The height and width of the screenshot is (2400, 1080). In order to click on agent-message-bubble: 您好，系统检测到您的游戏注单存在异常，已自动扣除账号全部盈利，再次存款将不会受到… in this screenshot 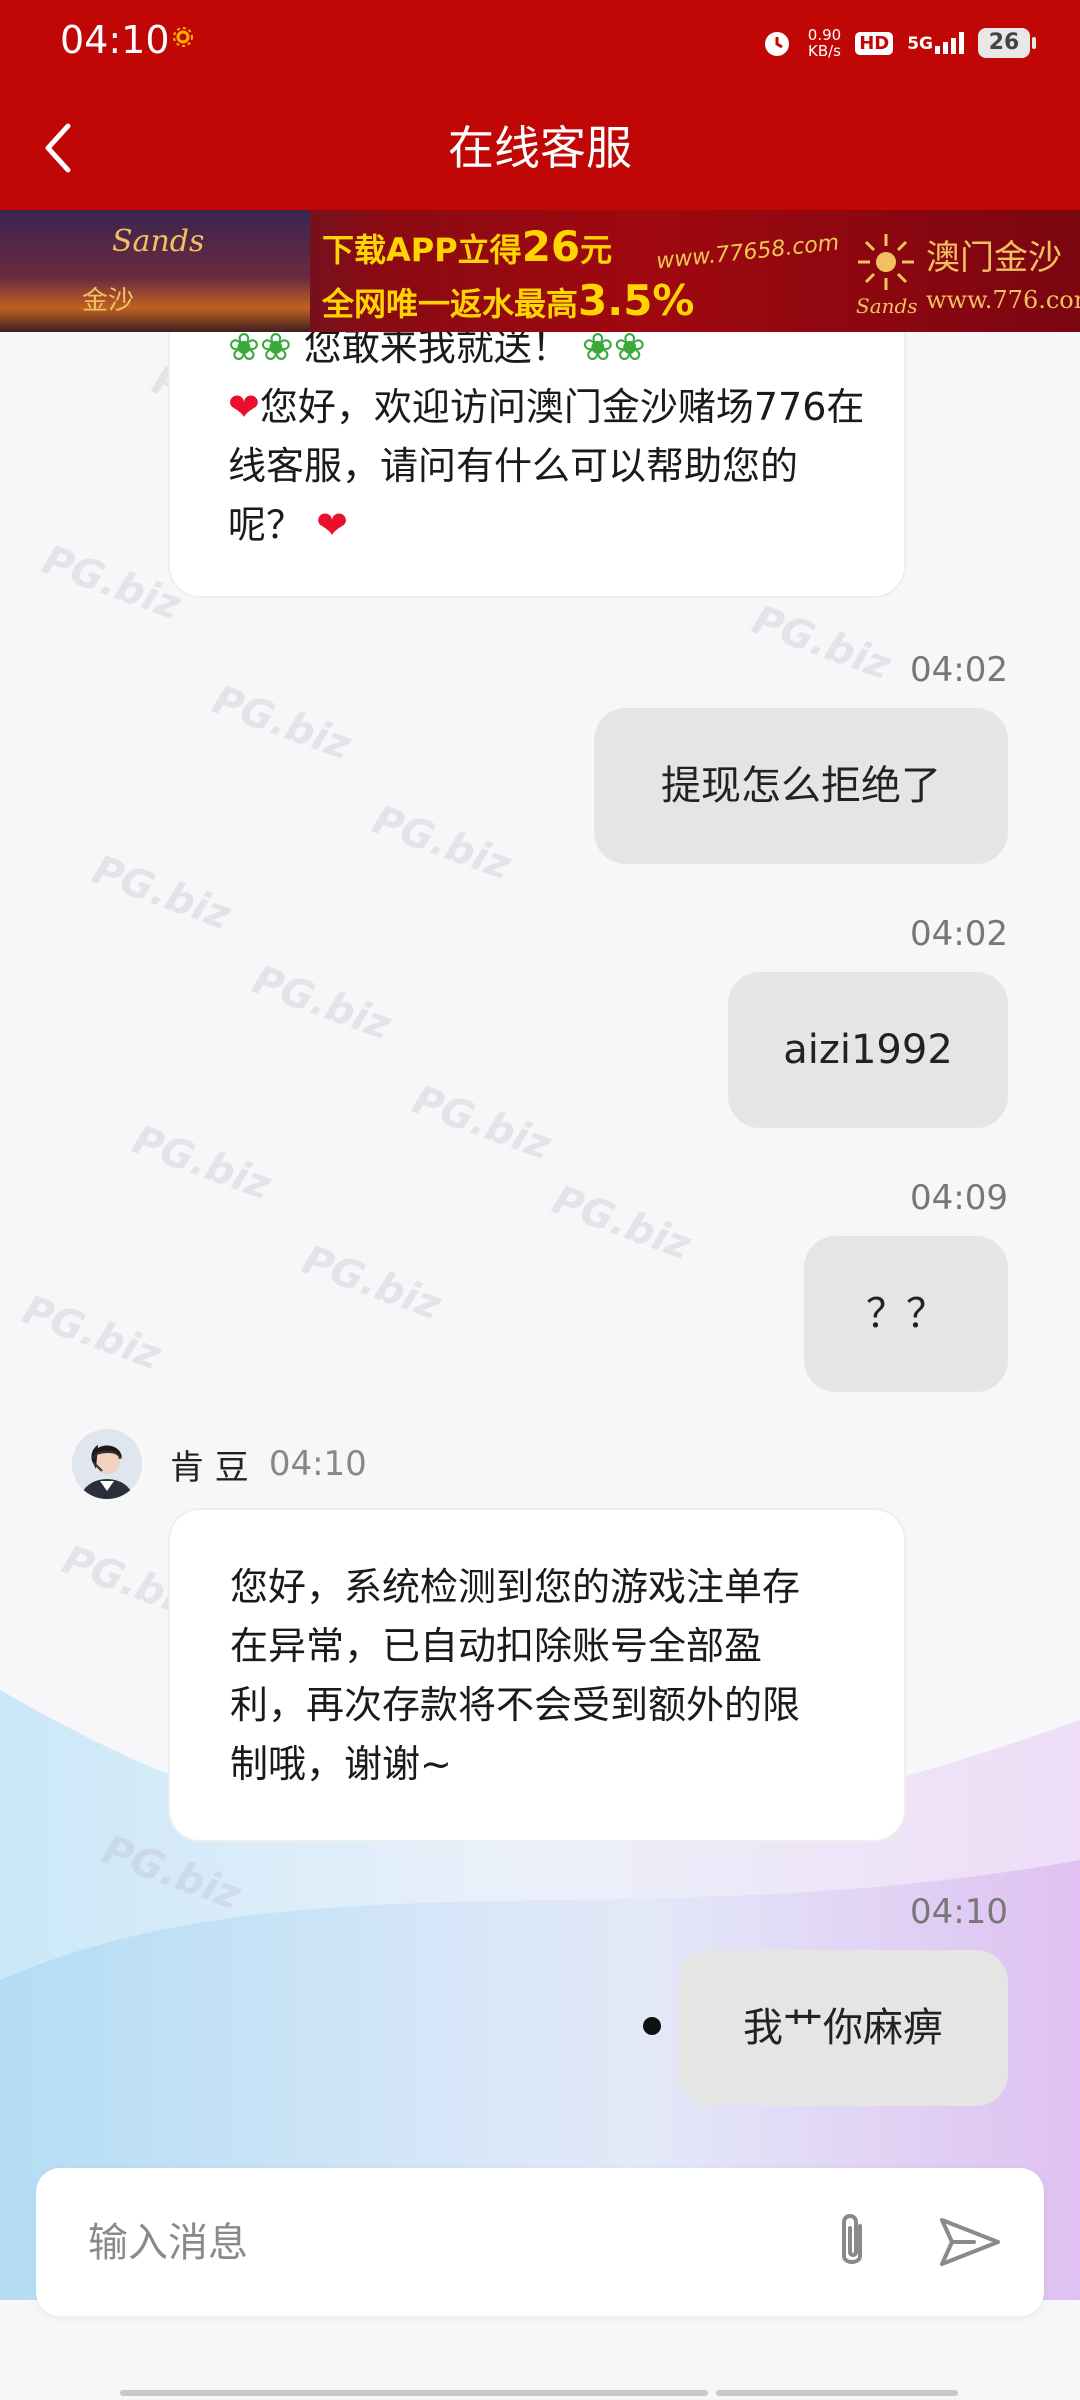, I will do `click(537, 1675)`.